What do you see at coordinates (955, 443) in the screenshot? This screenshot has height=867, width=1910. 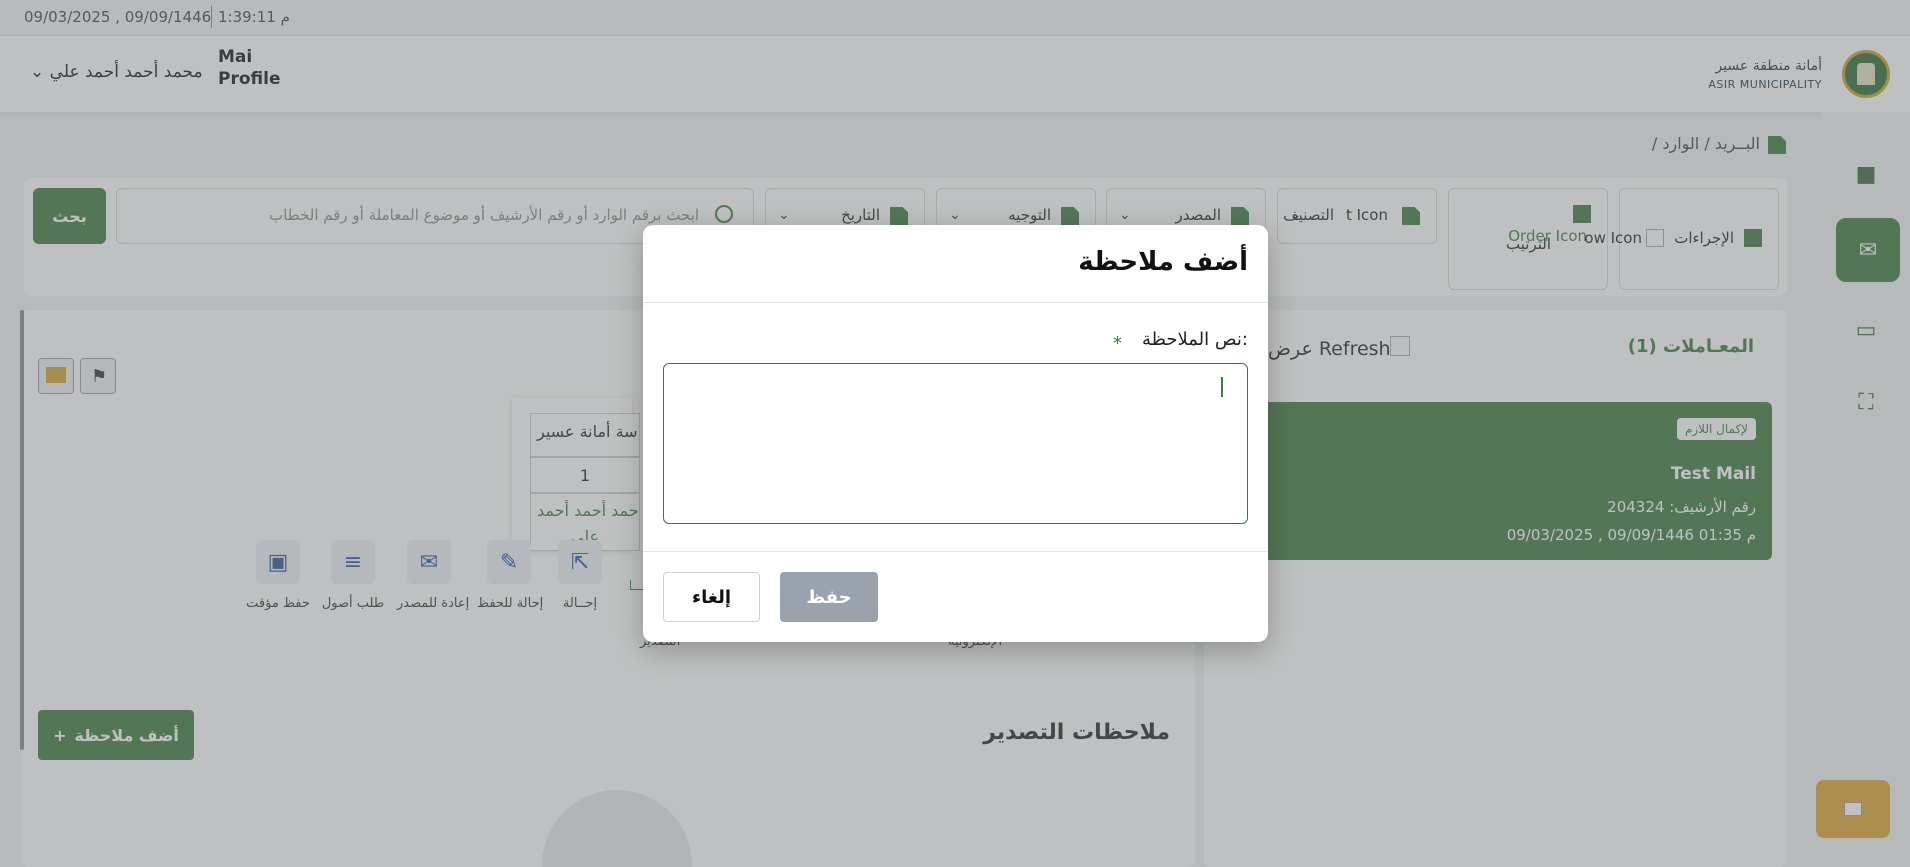 I see `note-textarea` at bounding box center [955, 443].